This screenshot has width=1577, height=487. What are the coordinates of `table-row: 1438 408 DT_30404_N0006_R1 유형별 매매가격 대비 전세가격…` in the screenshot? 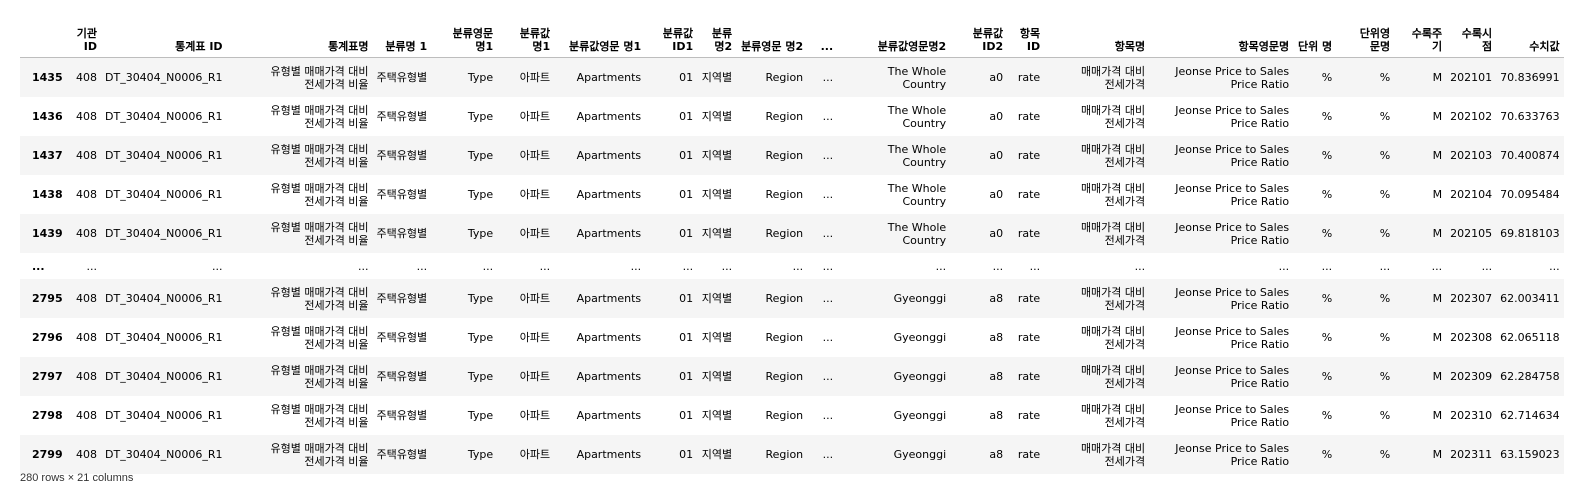 It's located at (792, 194).